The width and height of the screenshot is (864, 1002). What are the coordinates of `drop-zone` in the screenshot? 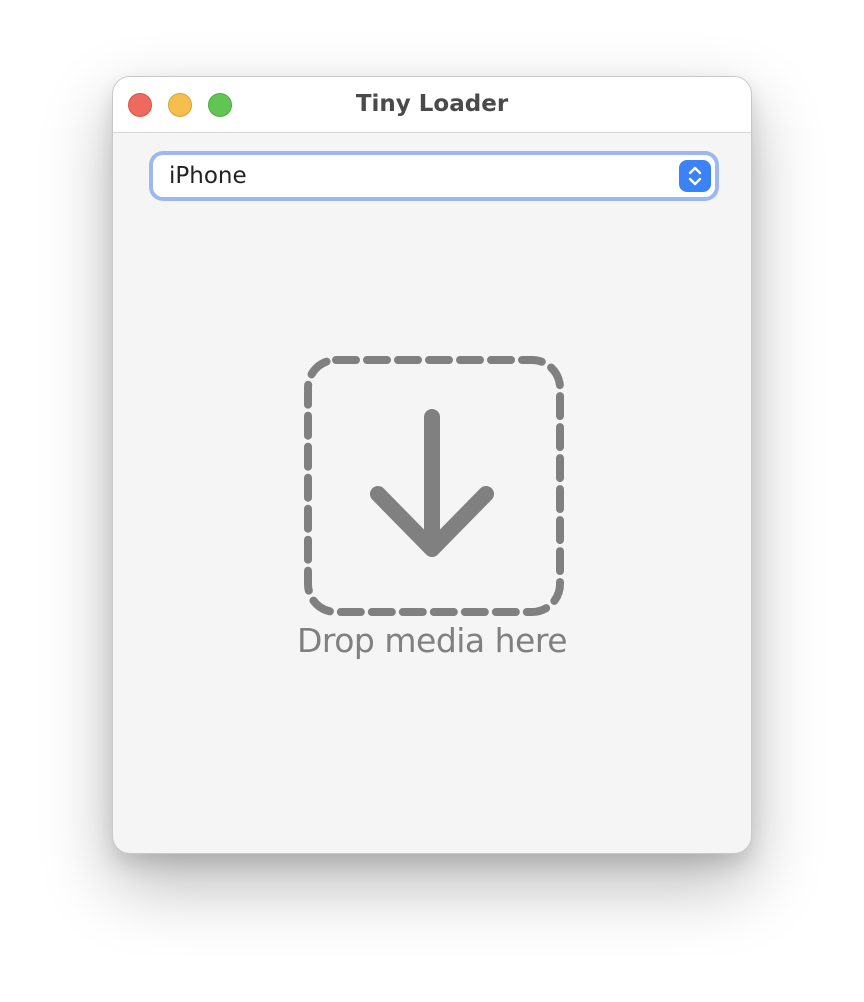 It's located at (434, 486).